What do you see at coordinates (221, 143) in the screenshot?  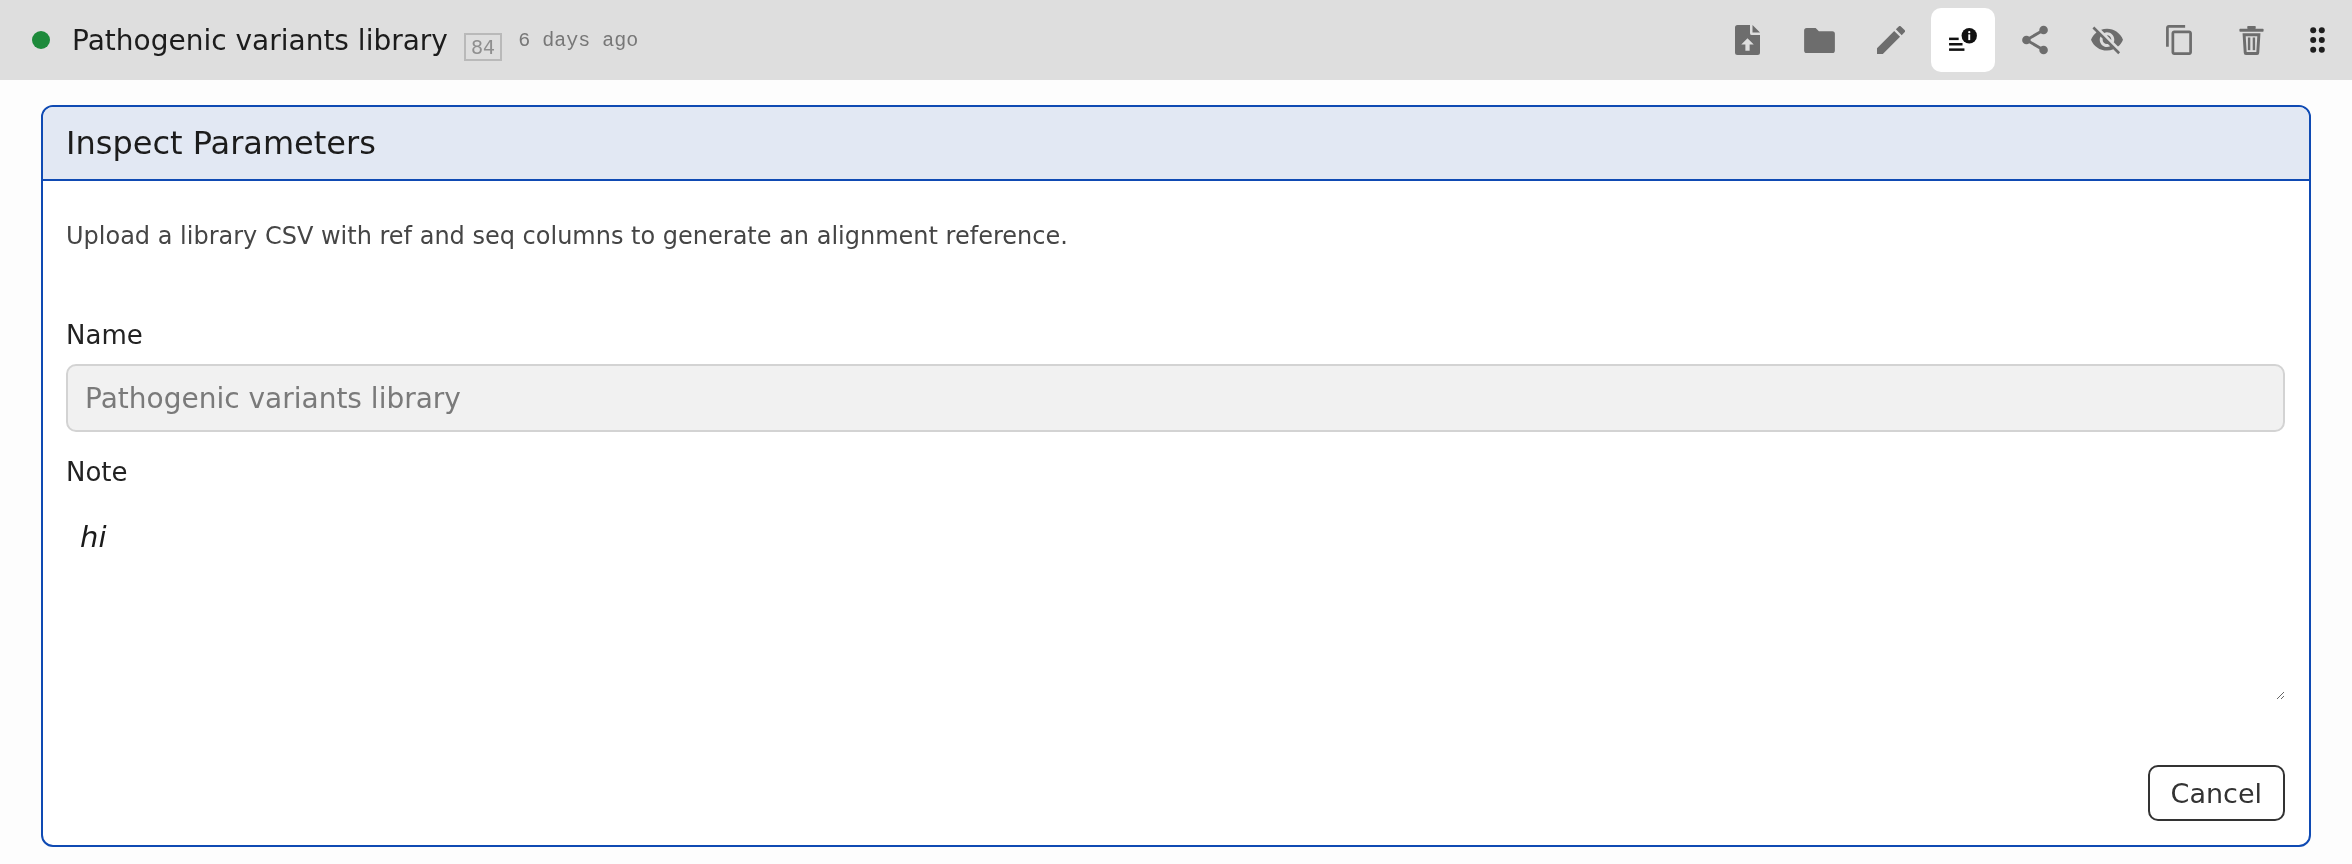 I see `panel-title: Inspect Parameters` at bounding box center [221, 143].